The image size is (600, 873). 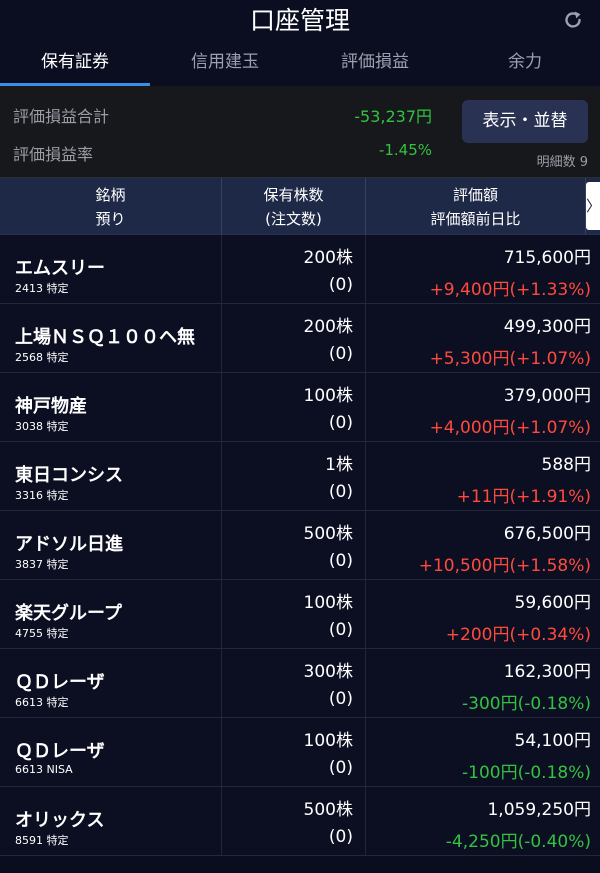 What do you see at coordinates (475, 218) in the screenshot?
I see `column-change-label: 評価額前日比` at bounding box center [475, 218].